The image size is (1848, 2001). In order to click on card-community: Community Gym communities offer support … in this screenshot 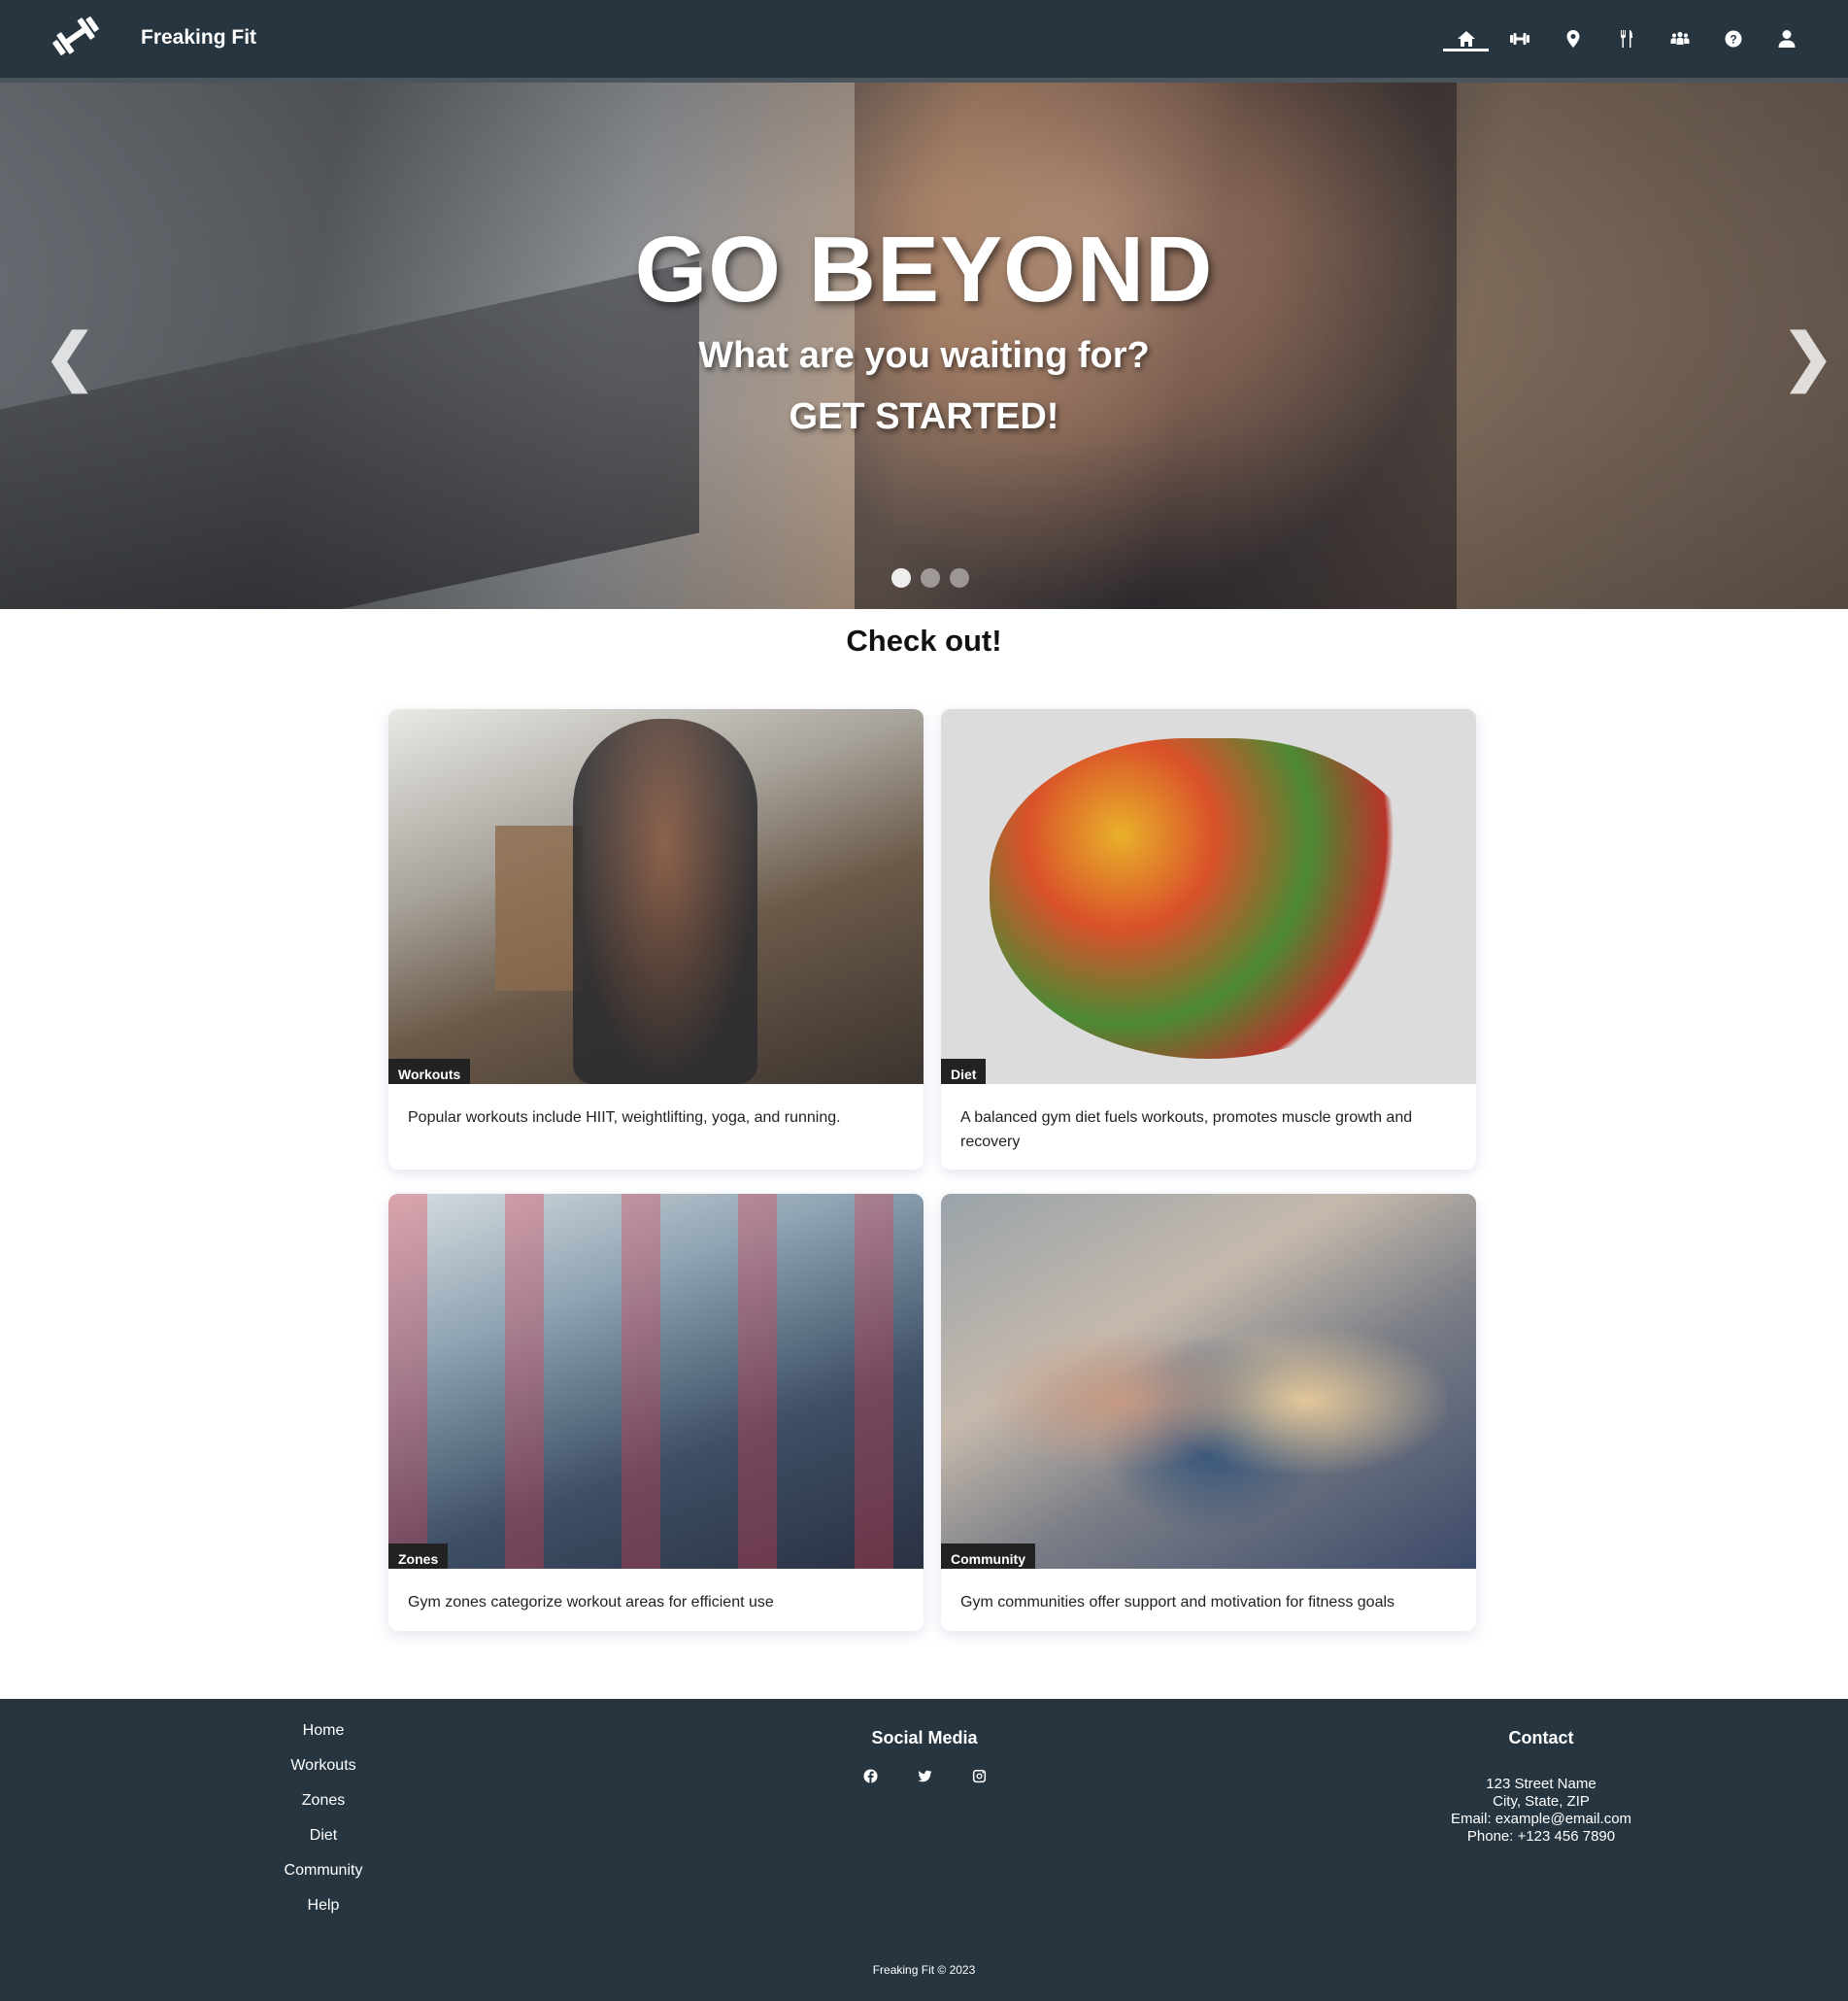, I will do `click(1208, 1412)`.